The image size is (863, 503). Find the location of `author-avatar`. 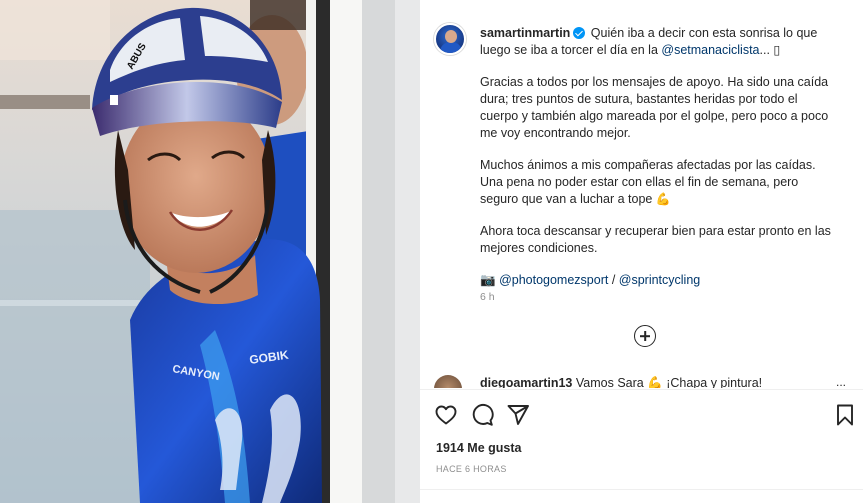

author-avatar is located at coordinates (450, 39).